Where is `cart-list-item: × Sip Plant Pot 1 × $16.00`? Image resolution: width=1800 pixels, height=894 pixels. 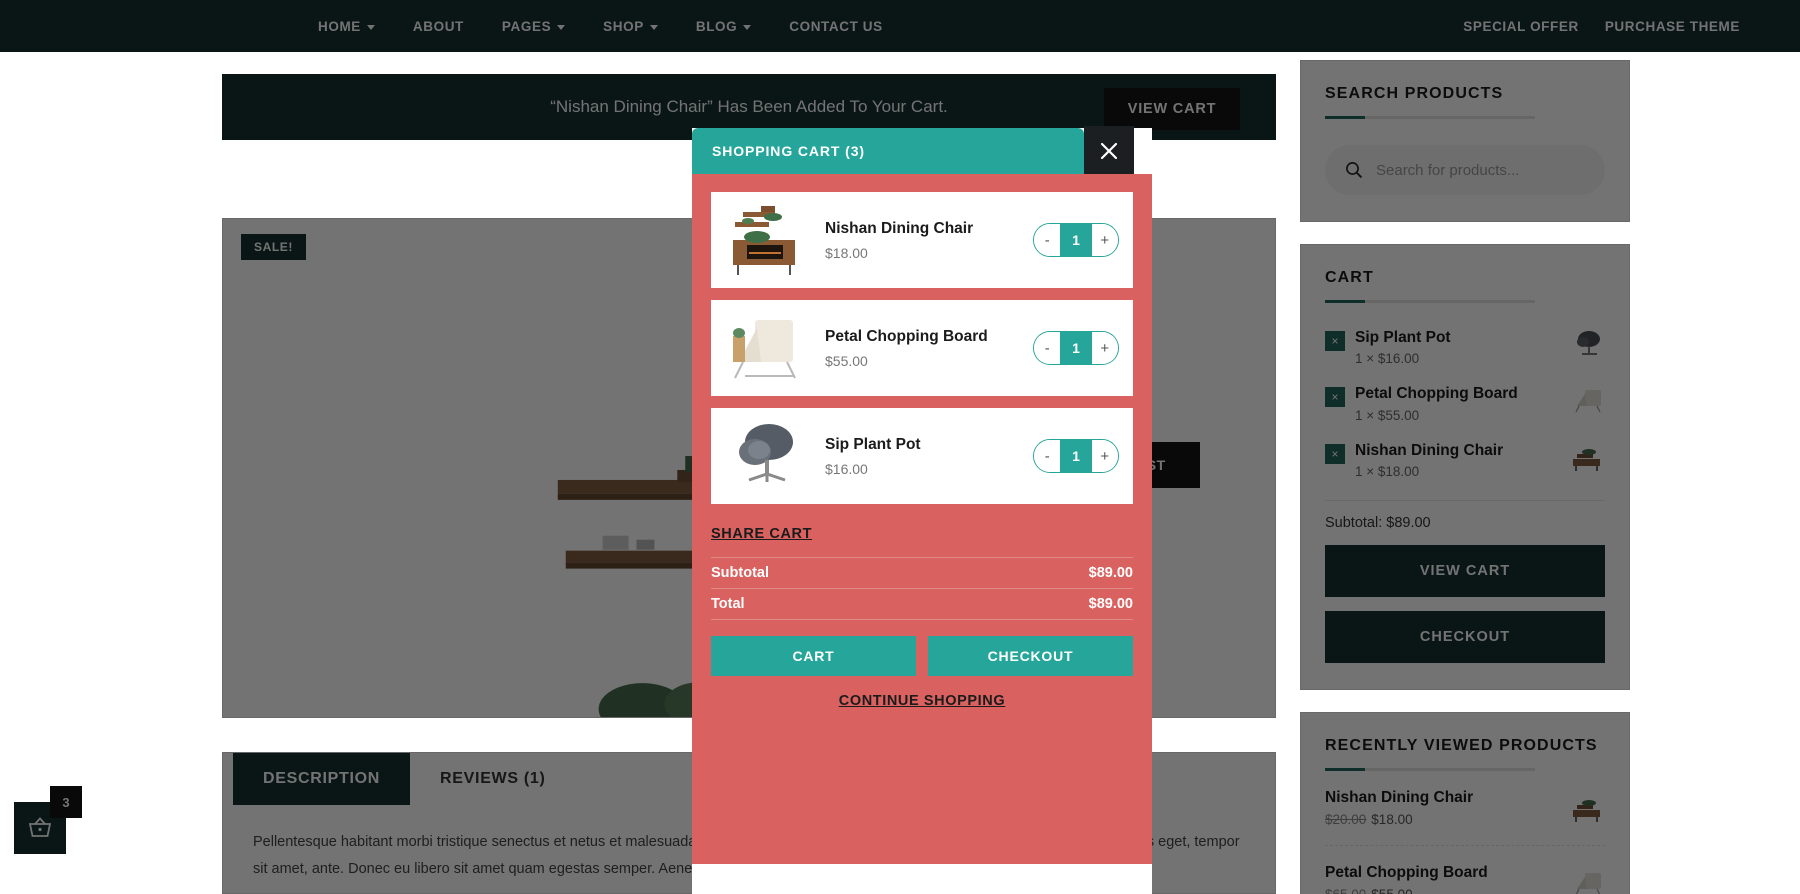
cart-list-item: × Sip Plant Pot 1 × $16.00 is located at coordinates (1465, 347).